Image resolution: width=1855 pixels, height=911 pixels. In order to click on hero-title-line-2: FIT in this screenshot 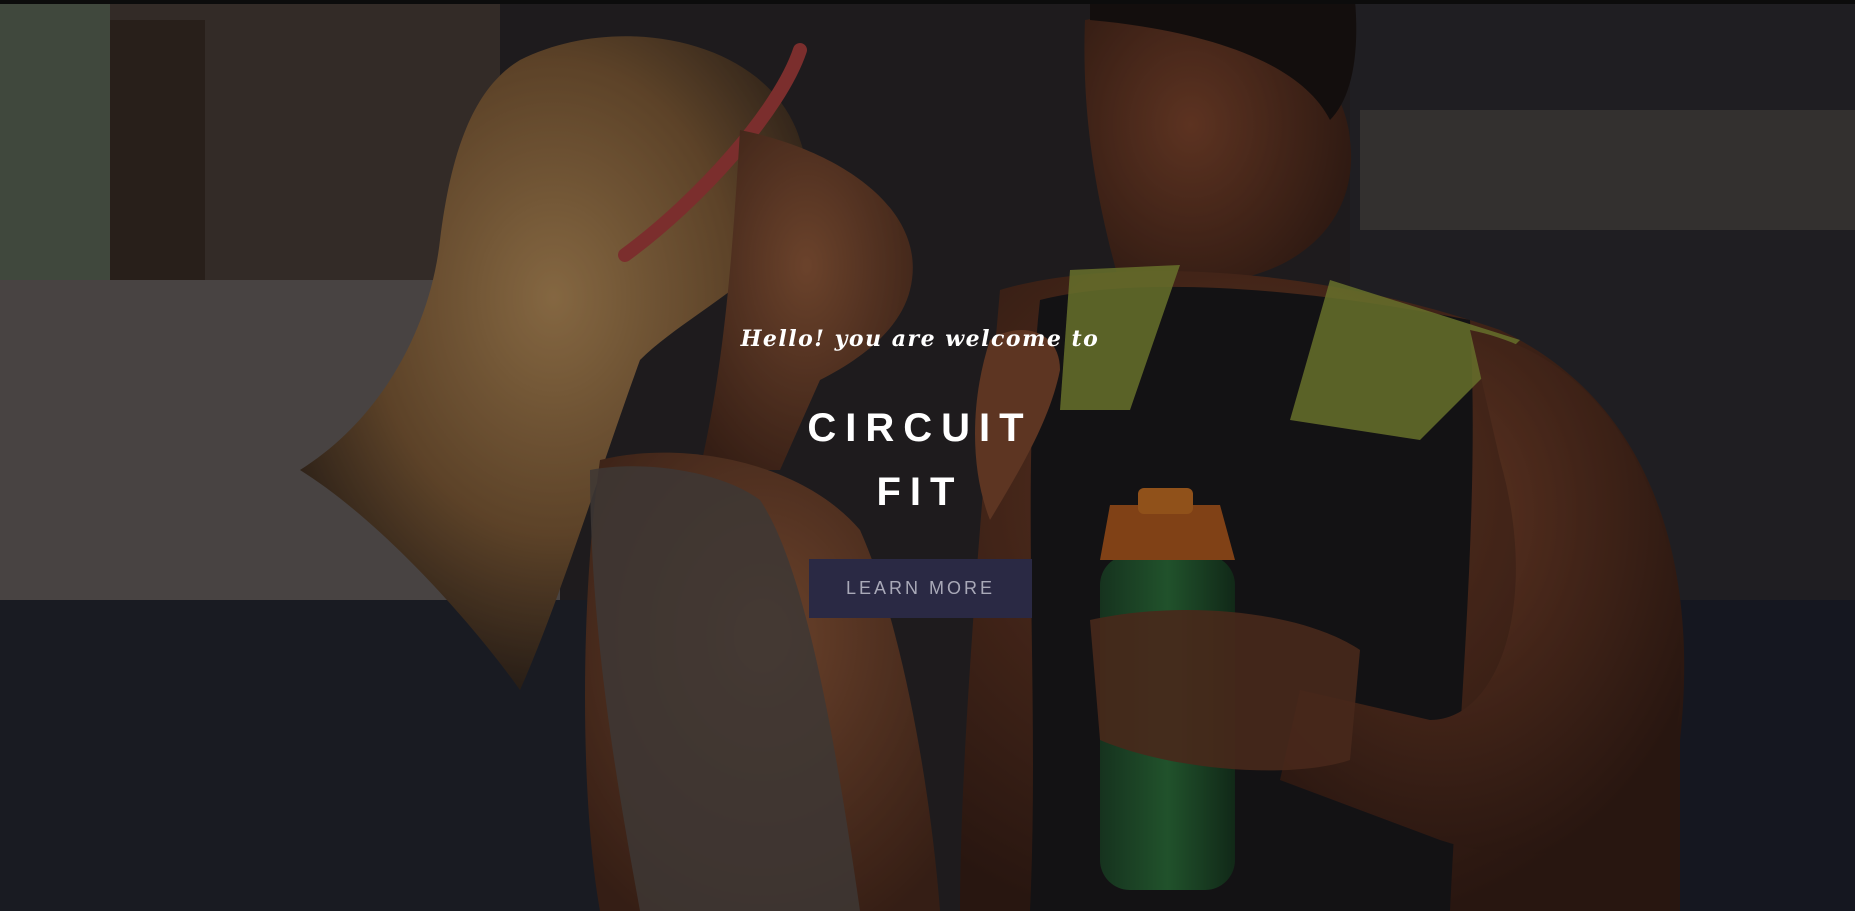, I will do `click(920, 492)`.